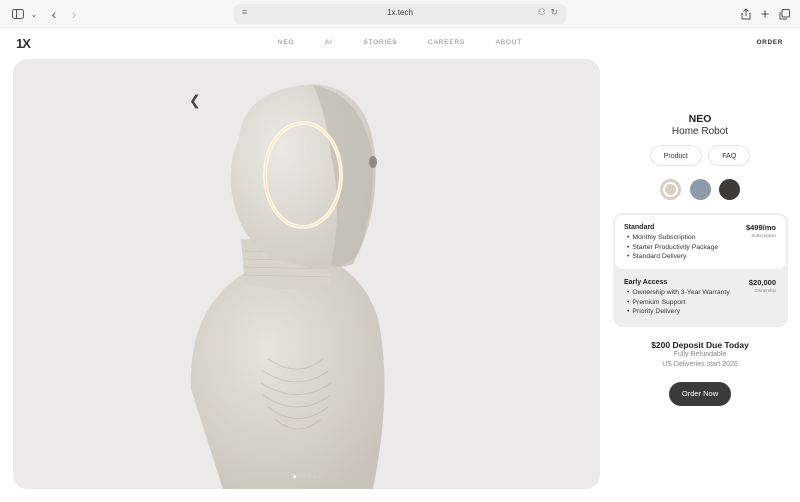  I want to click on order-now-button: Order Now, so click(700, 394).